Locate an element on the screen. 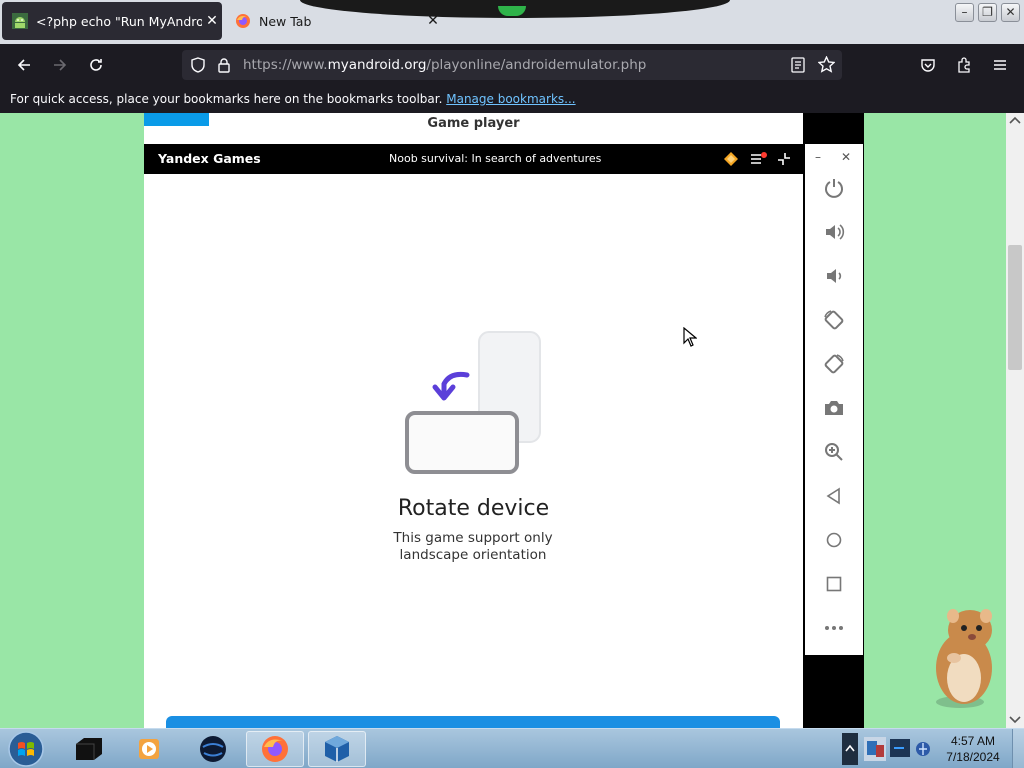 This screenshot has height=768, width=1024. forward-arrow-icon is located at coordinates (60, 65).